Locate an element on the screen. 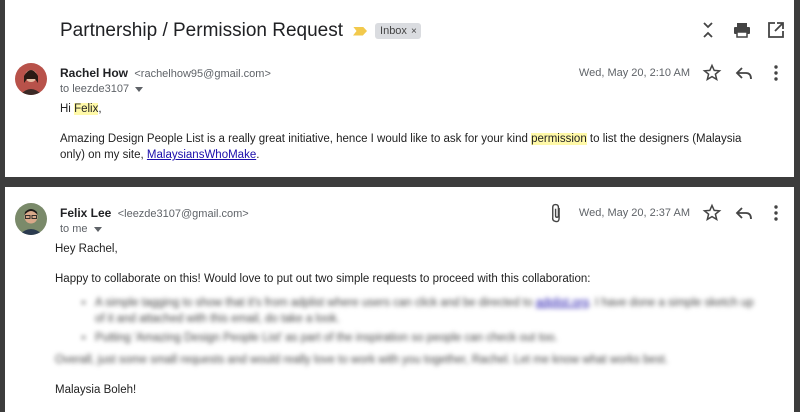 This screenshot has width=800, height=412. sender-name: Rachel How is located at coordinates (94, 73).